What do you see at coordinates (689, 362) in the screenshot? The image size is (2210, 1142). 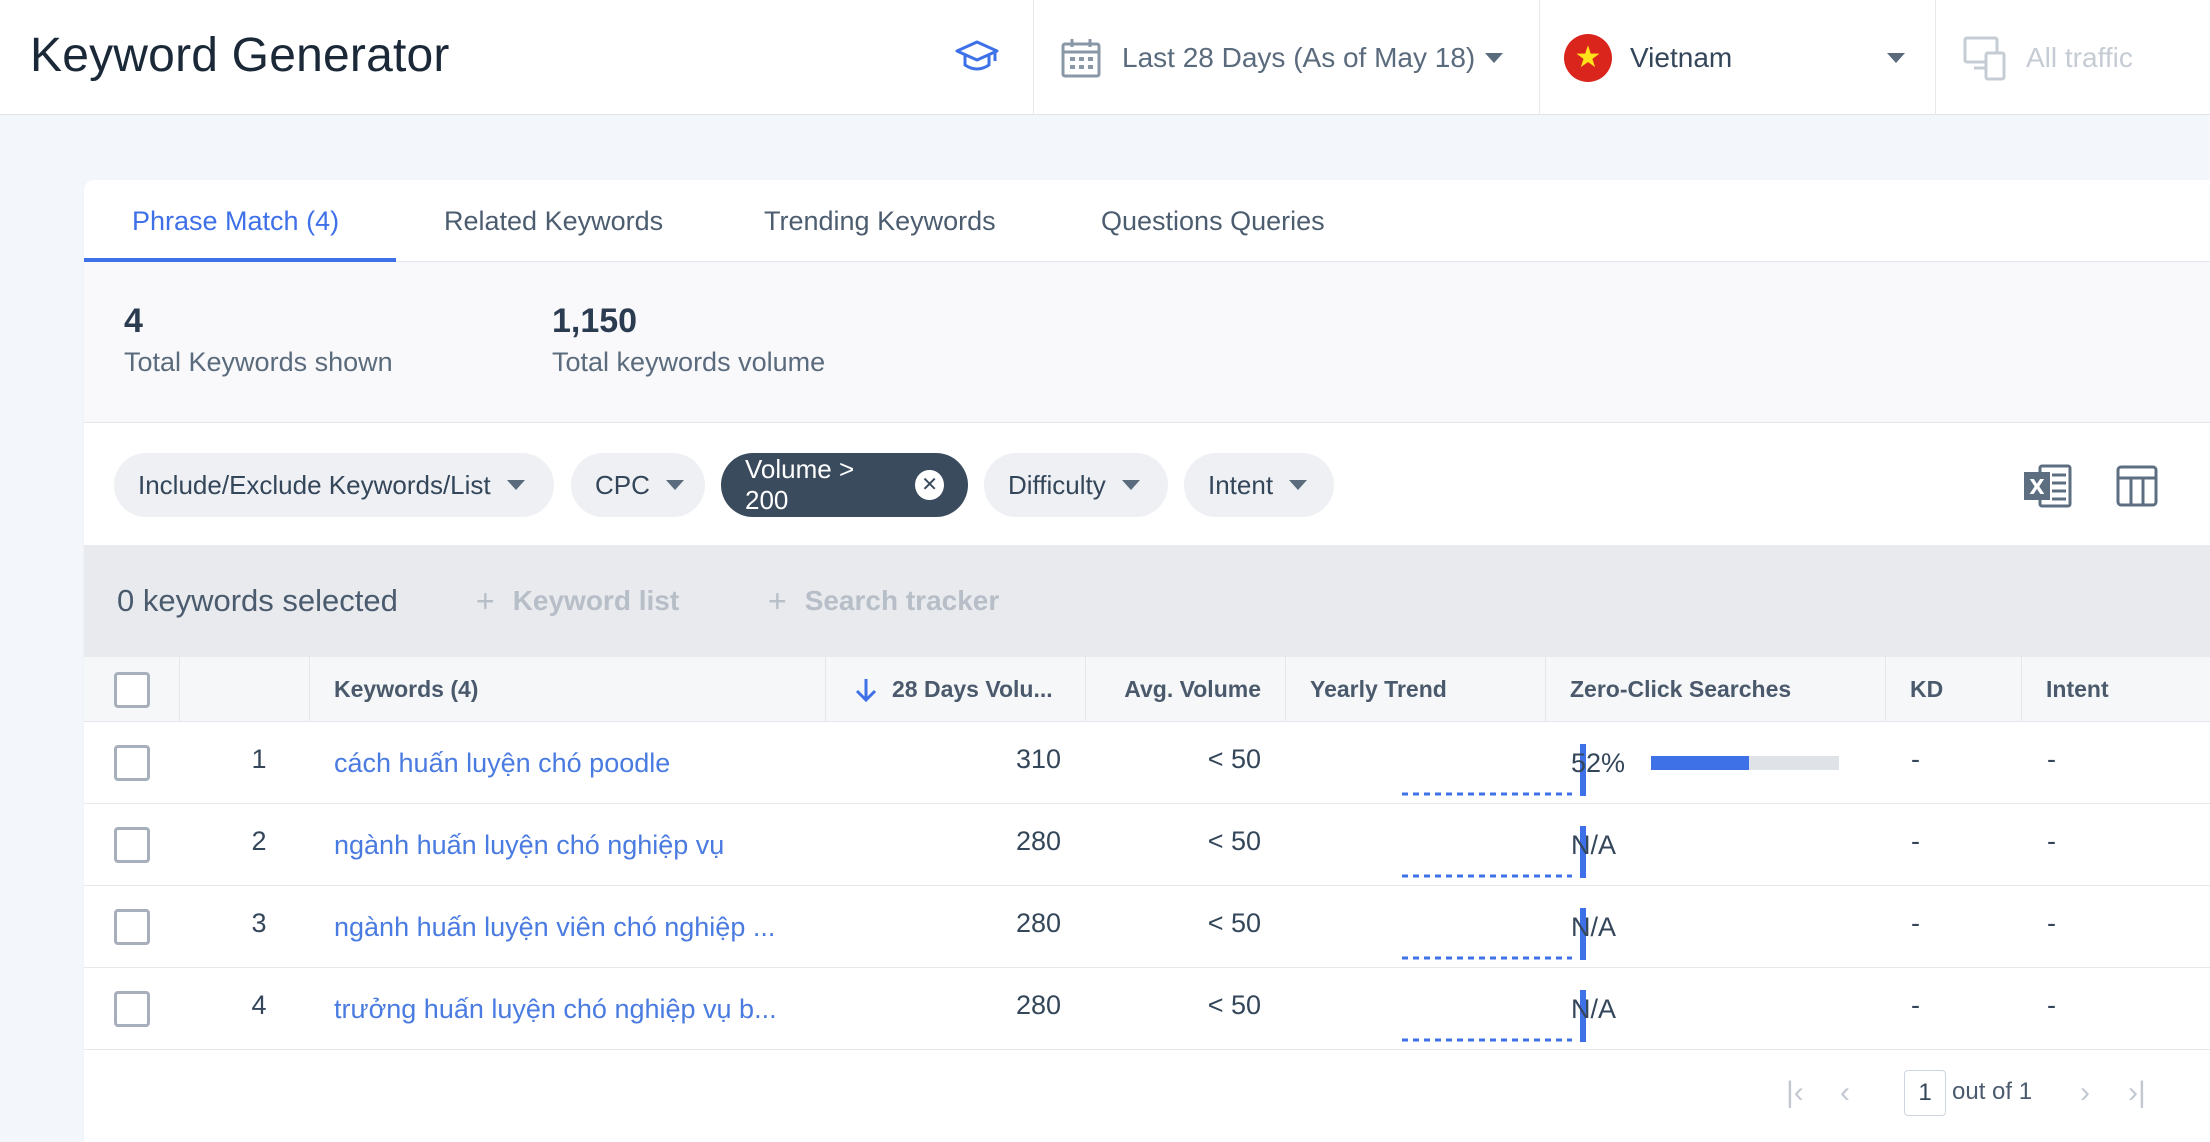 I see `total-volume-label: Total keywords volume` at bounding box center [689, 362].